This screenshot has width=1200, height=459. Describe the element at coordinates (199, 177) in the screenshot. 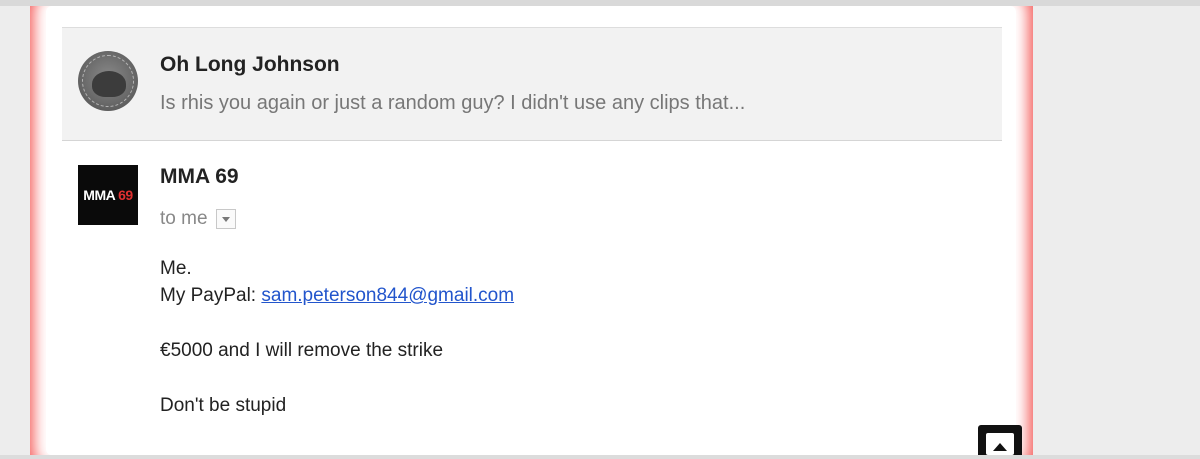

I see `sender-name: MMA 69` at that location.